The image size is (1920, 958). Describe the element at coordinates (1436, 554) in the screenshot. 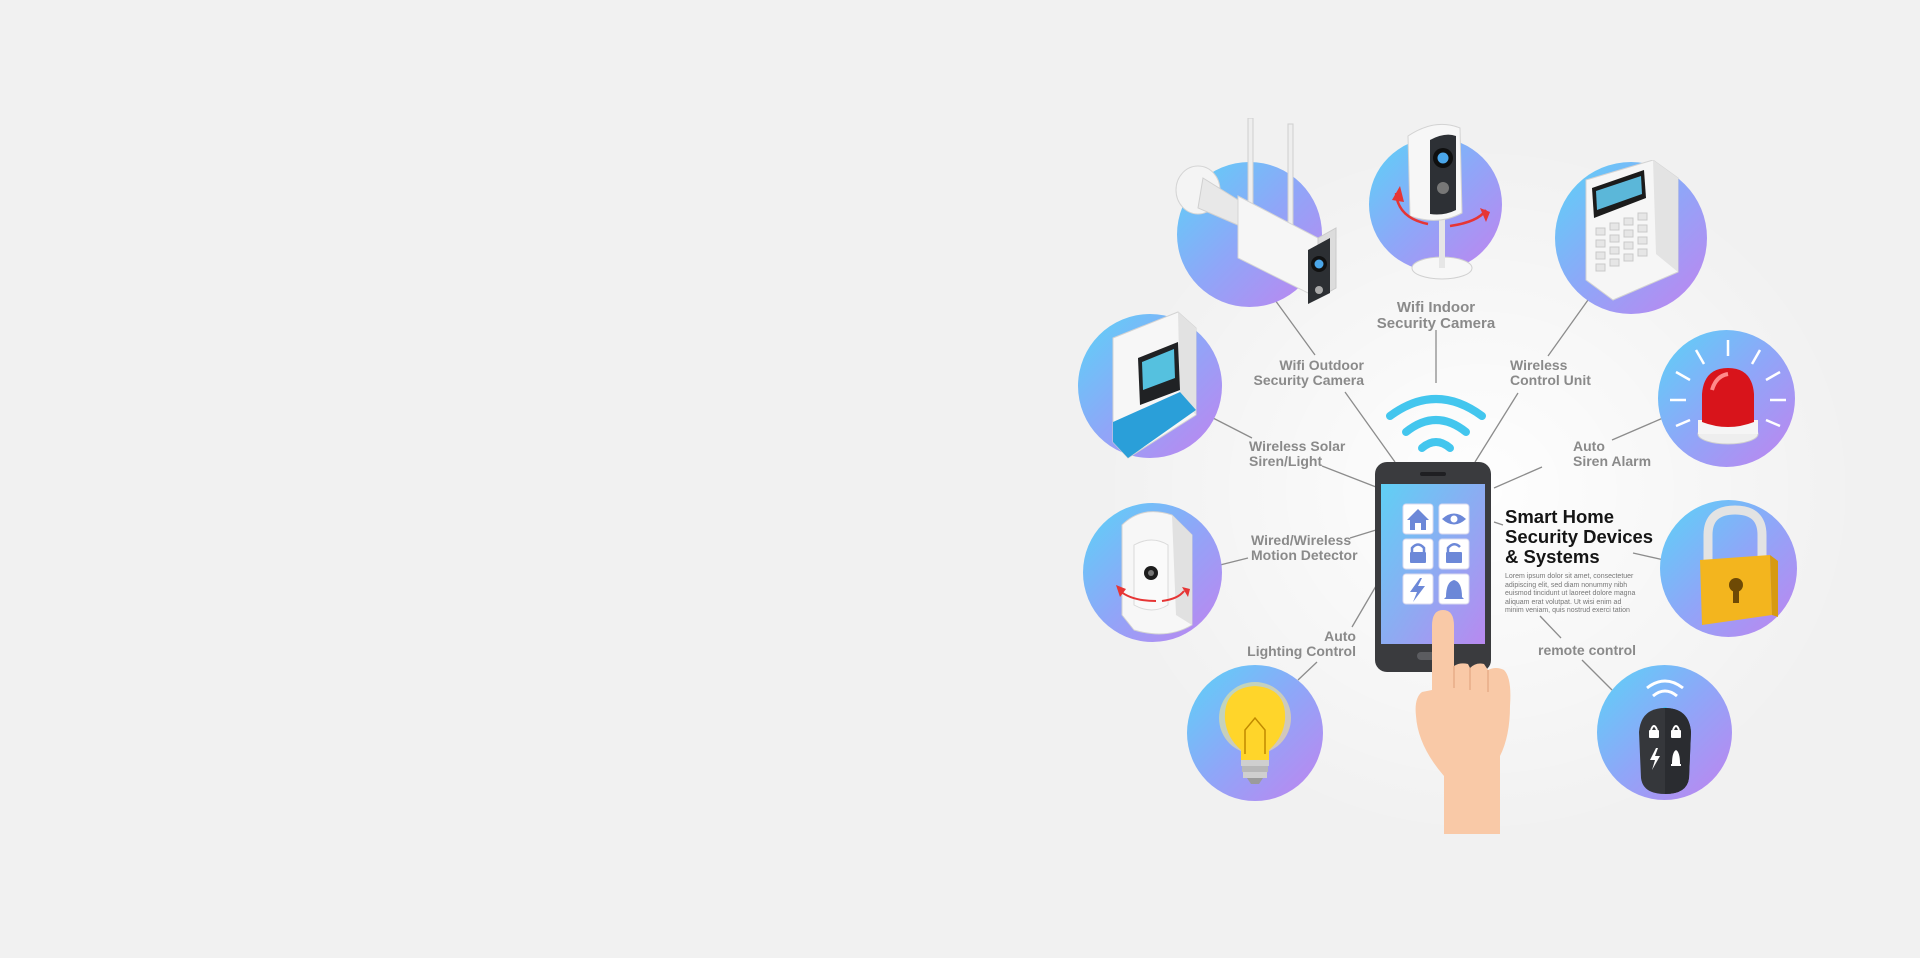

I see `phone-app-grid` at that location.